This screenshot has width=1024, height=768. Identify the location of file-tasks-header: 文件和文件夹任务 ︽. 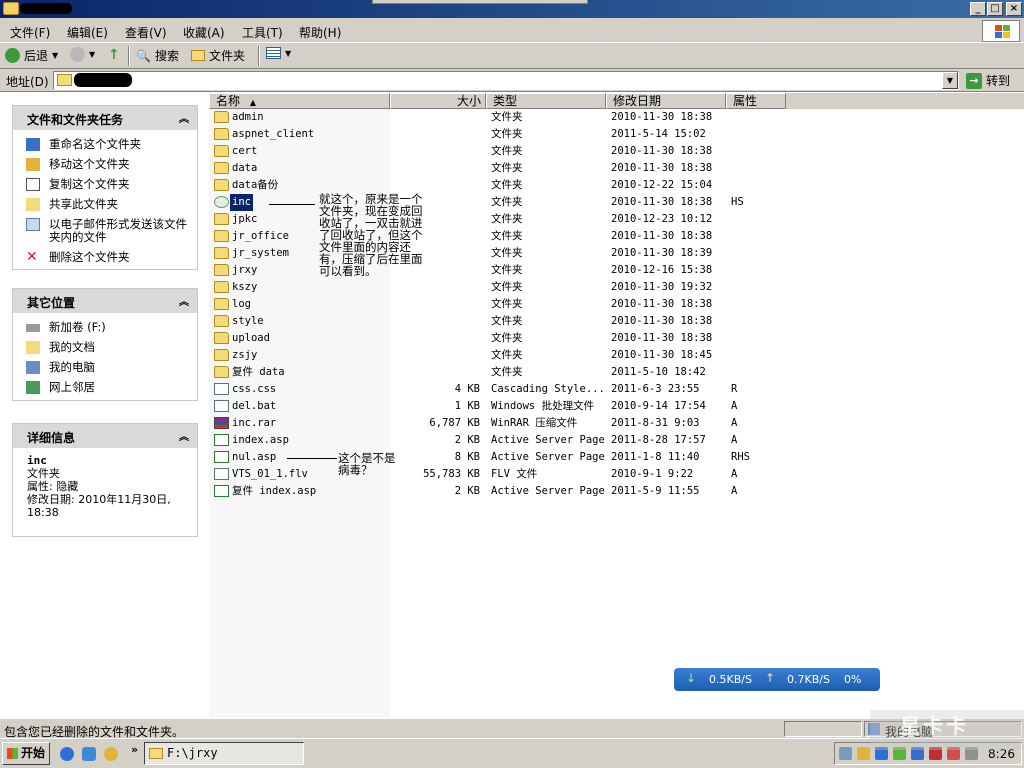
(105, 118).